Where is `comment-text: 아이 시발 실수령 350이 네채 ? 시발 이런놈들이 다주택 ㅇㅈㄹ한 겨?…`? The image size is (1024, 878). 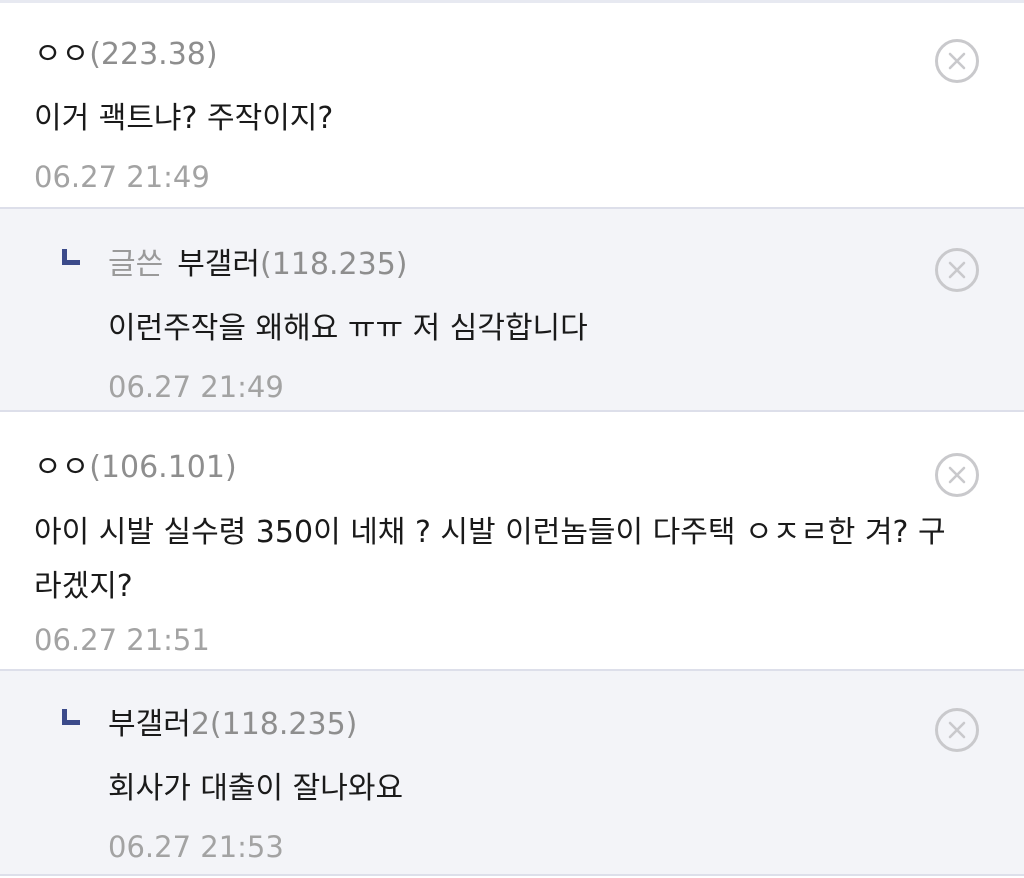
comment-text: 아이 시발 실수령 350이 네채 ? 시발 이런놈들이 다주택 ㅇㅈㄹ한 겨?… is located at coordinates (490, 559).